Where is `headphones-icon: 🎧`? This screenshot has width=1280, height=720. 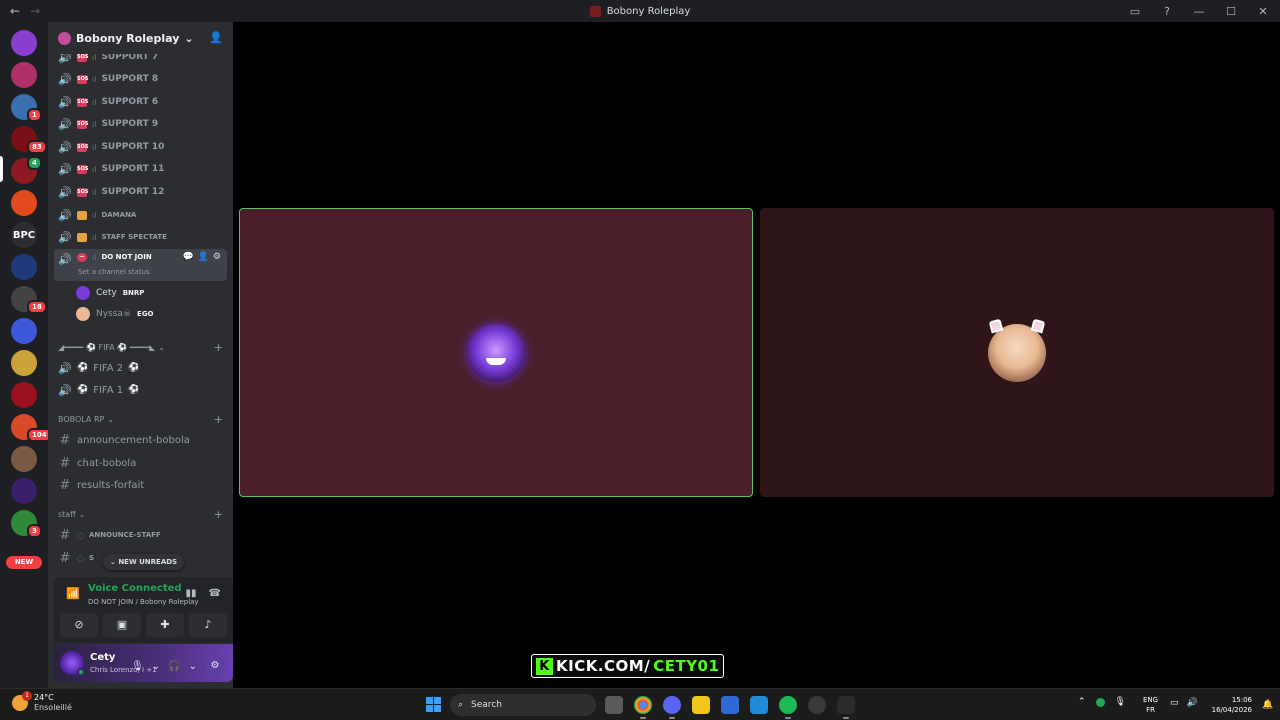
headphones-icon: 🎧 is located at coordinates (174, 666).